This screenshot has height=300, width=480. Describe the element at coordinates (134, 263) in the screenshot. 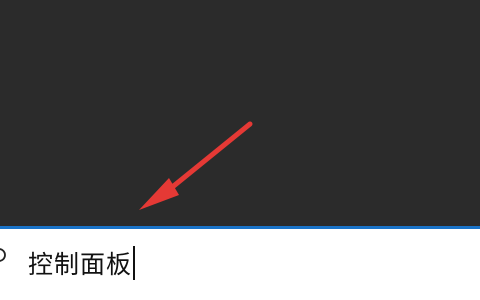

I see `text-caret` at that location.